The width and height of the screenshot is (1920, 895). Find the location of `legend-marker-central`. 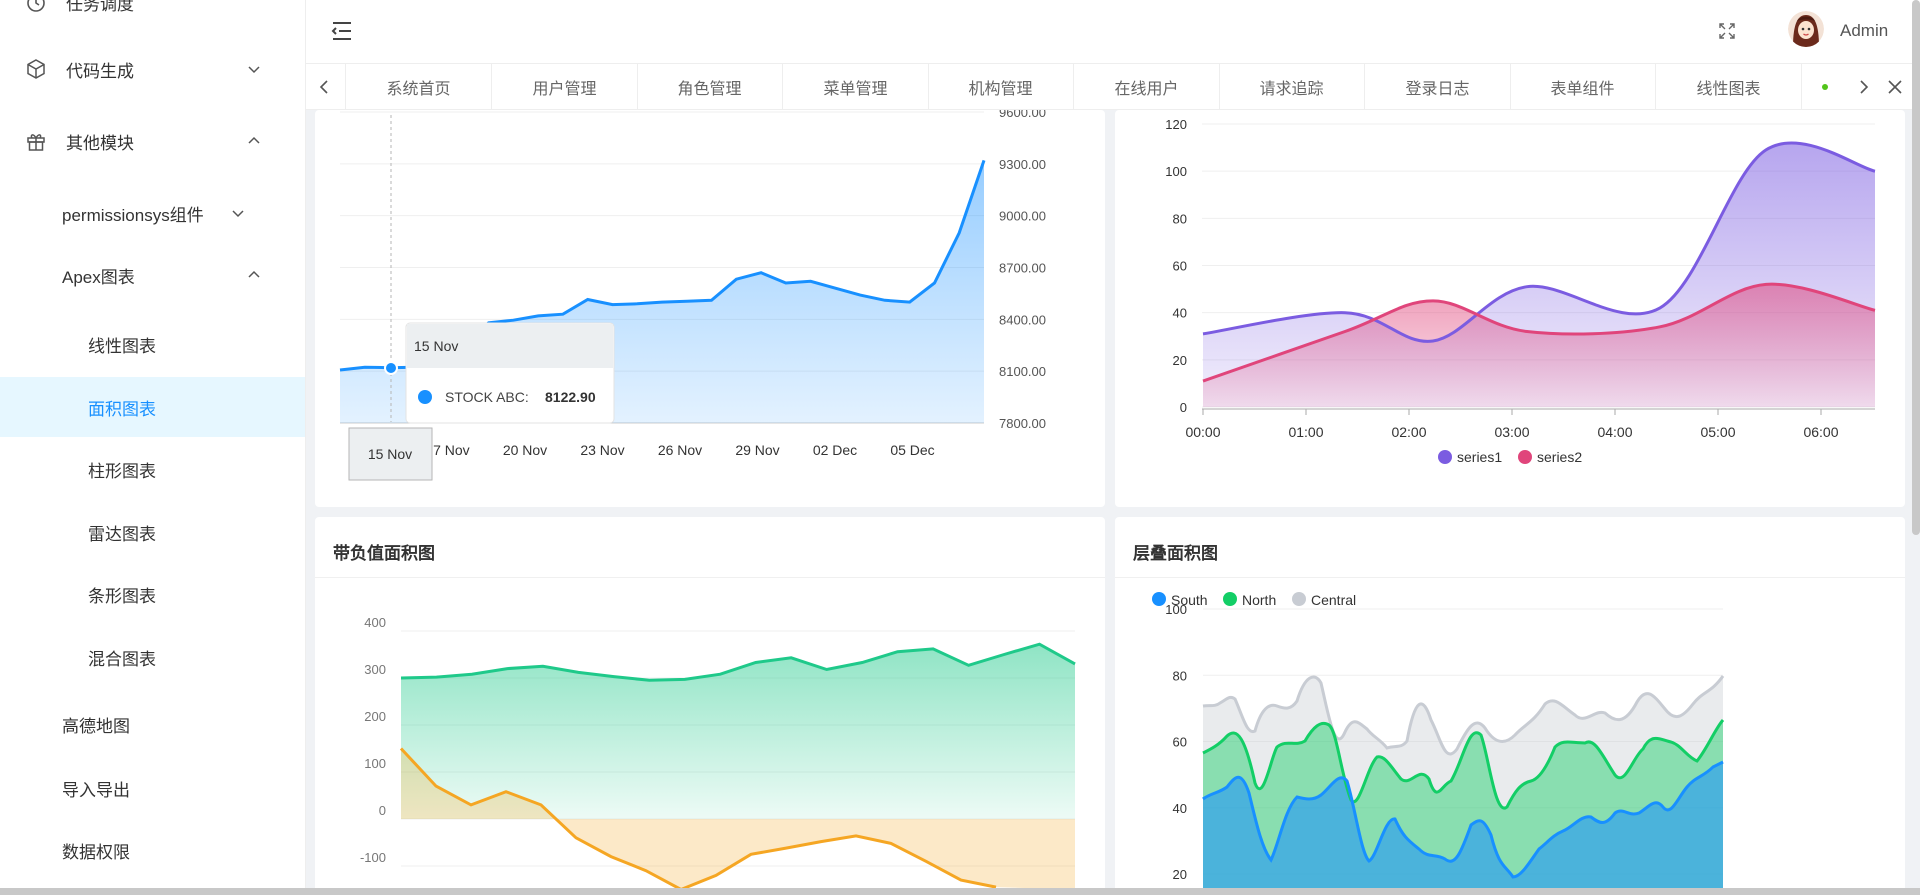

legend-marker-central is located at coordinates (1299, 599).